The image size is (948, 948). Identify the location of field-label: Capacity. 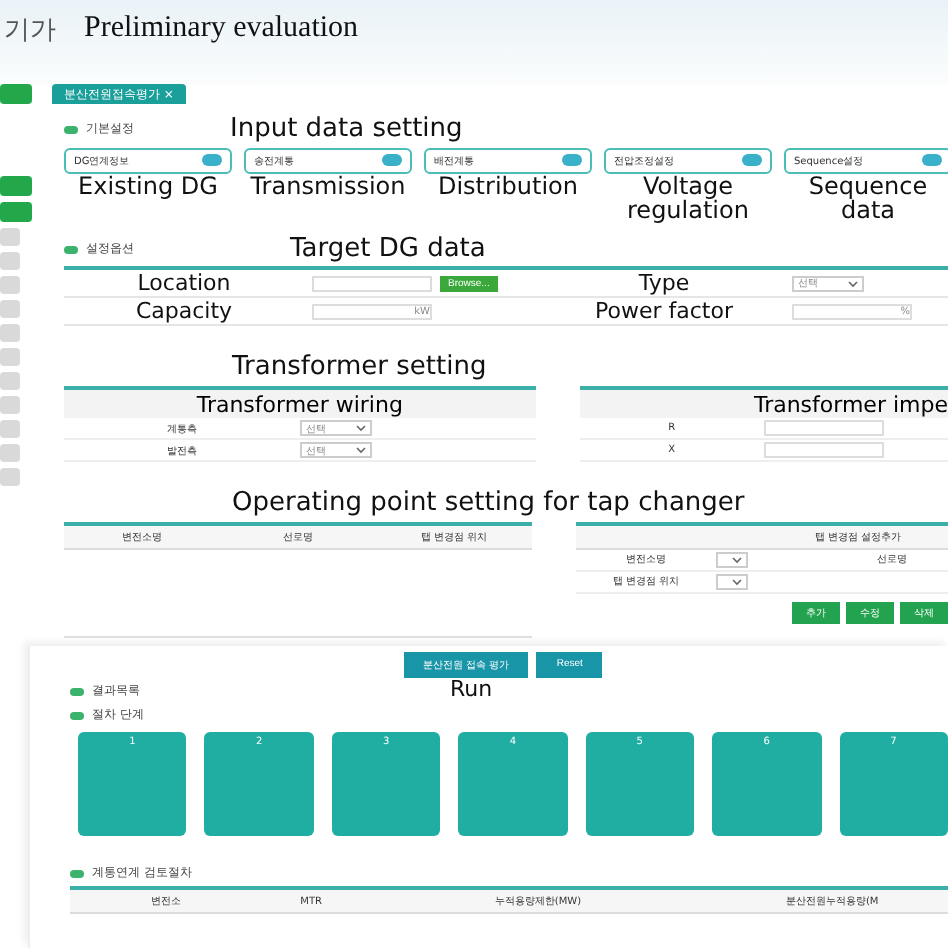
(184, 311).